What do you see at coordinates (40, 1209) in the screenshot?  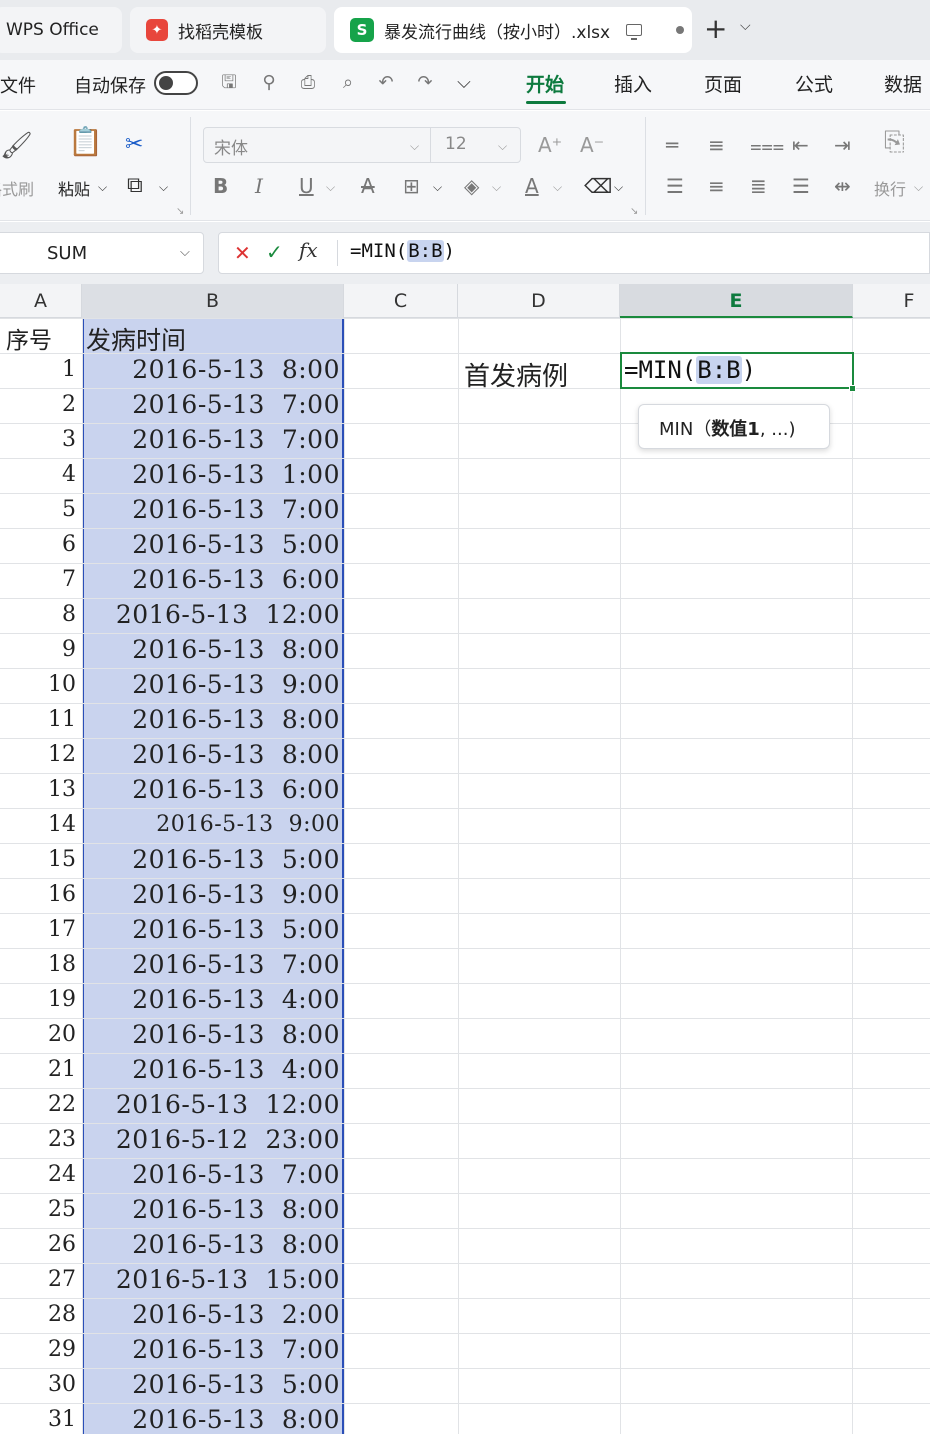 I see `seq-cell: 25` at bounding box center [40, 1209].